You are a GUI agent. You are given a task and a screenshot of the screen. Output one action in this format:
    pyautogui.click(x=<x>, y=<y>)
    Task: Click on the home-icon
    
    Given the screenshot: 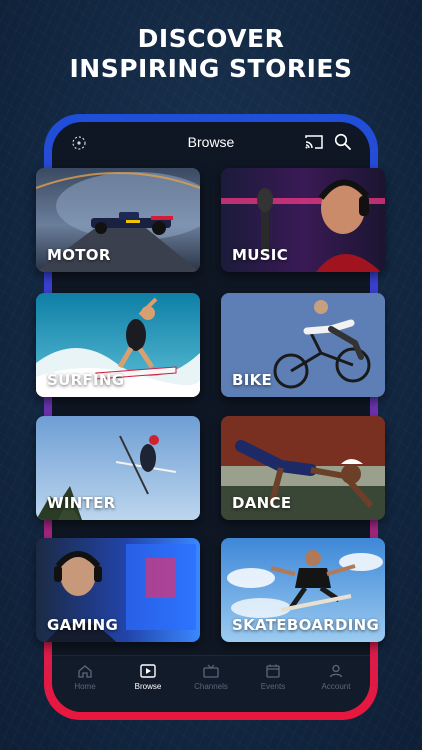 What is the action you would take?
    pyautogui.click(x=85, y=671)
    